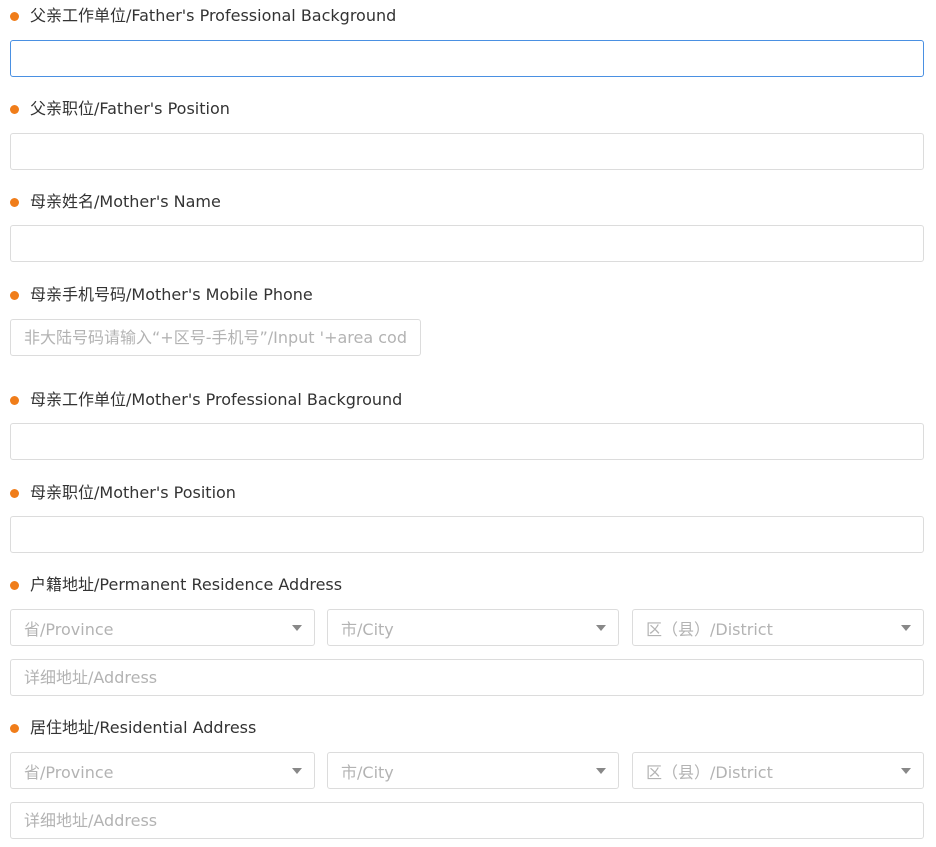  I want to click on father-work-label: 父亲工作单位/Father's Professional Background, so click(203, 16).